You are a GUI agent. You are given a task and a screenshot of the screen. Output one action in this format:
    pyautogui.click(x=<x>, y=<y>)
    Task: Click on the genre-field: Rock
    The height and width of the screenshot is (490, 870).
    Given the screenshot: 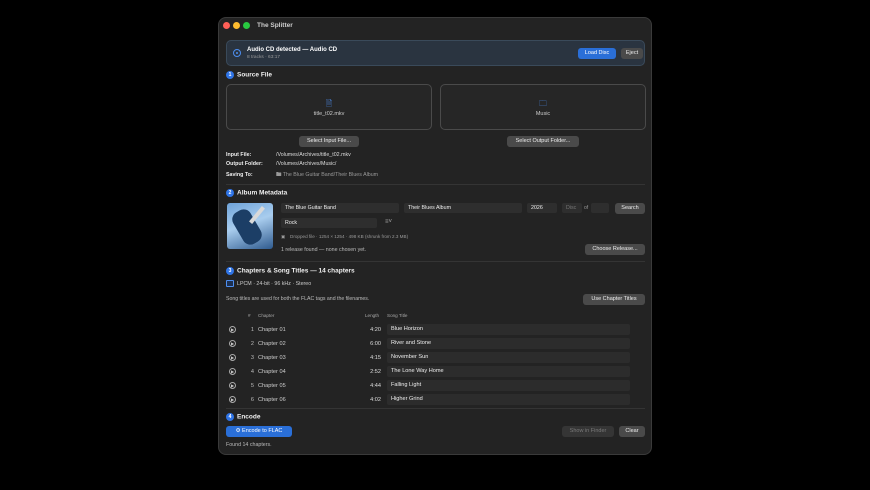 What is the action you would take?
    pyautogui.click(x=329, y=223)
    